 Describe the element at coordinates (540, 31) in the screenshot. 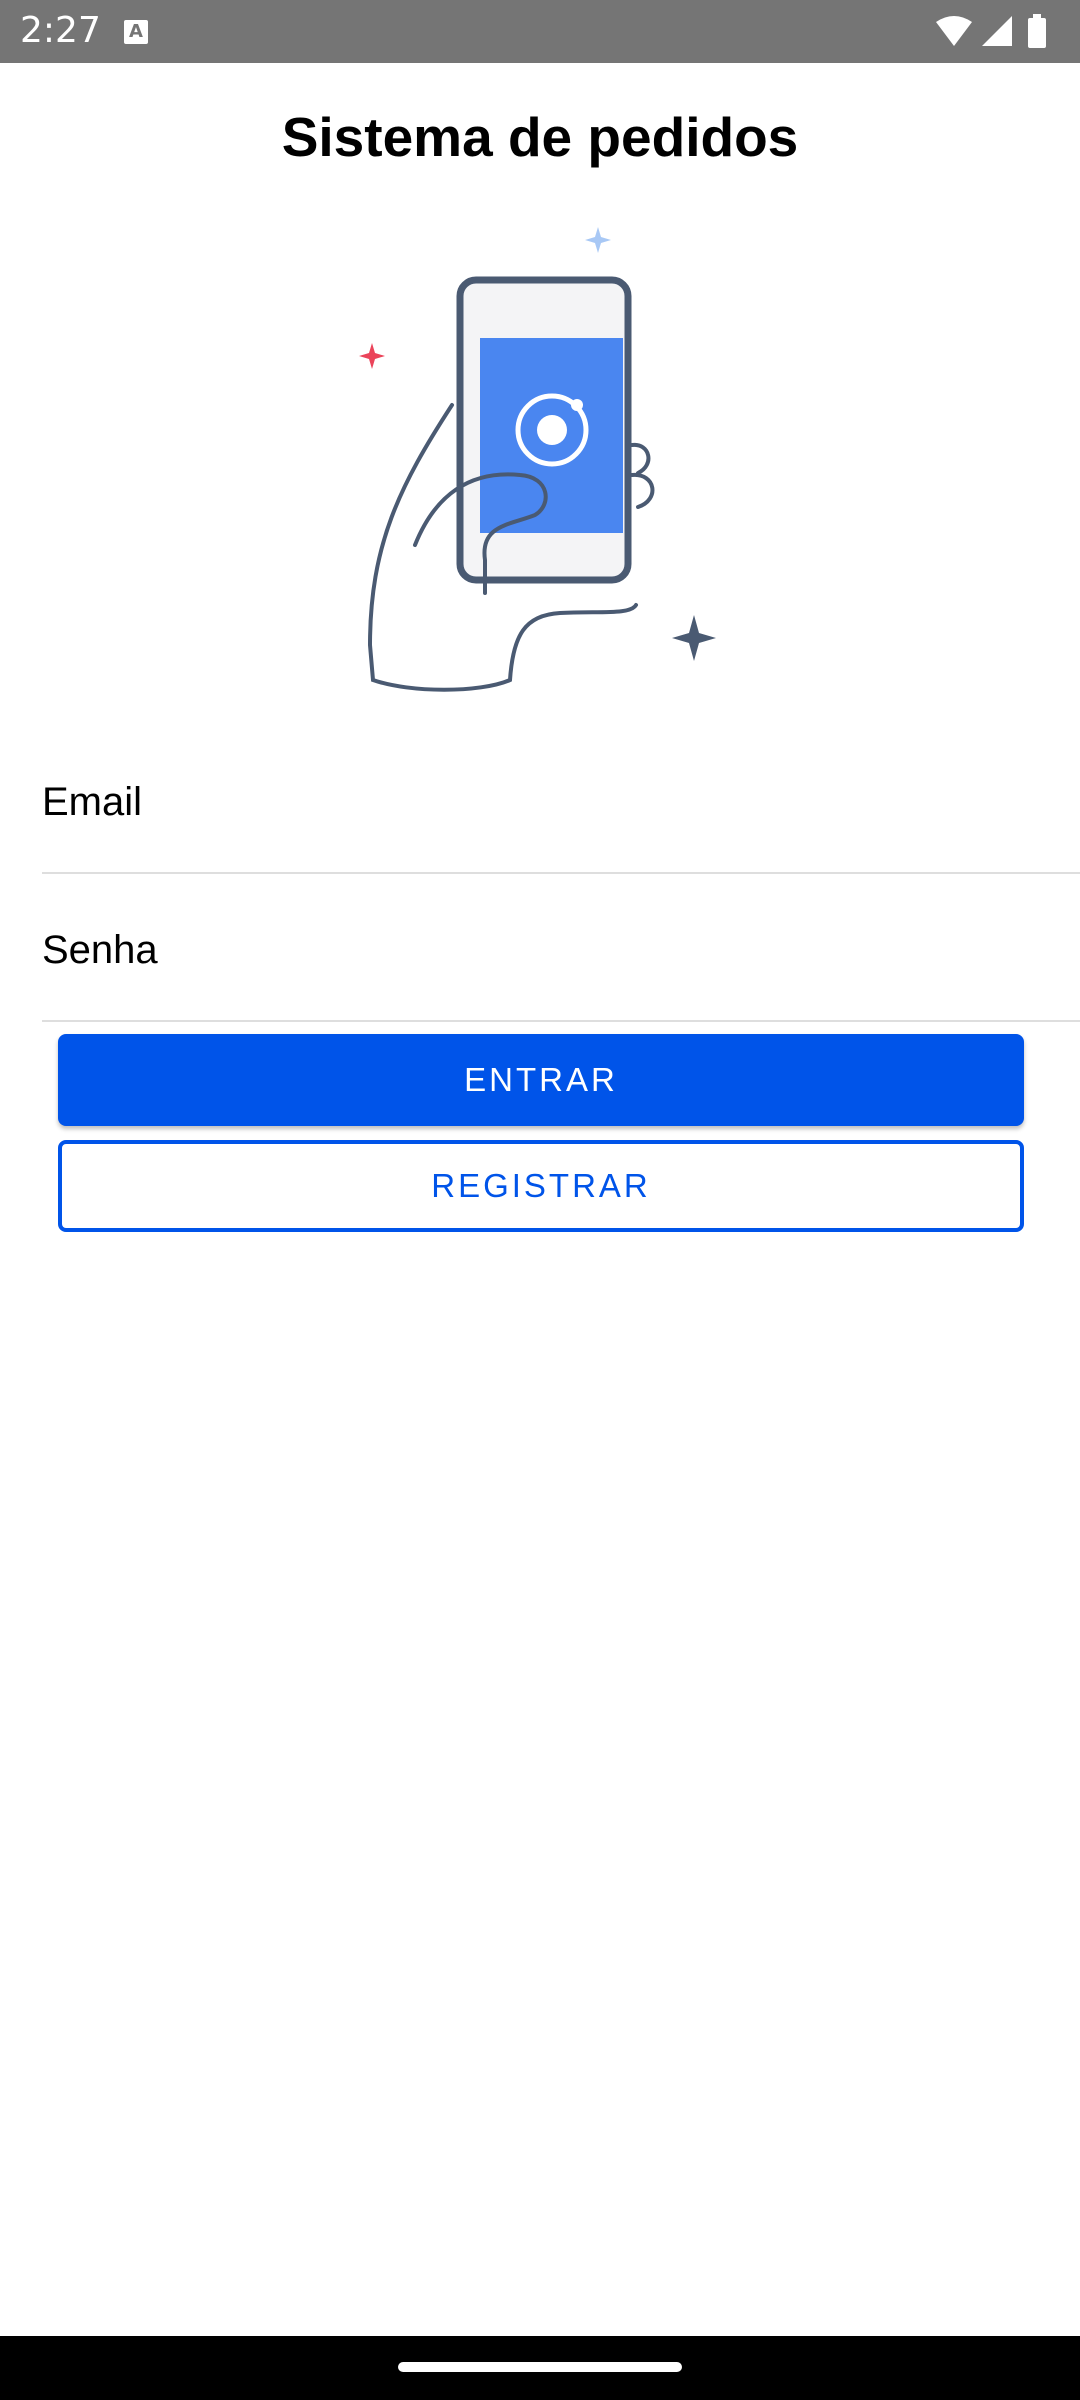

I see `status-bar: 2:27 A` at that location.